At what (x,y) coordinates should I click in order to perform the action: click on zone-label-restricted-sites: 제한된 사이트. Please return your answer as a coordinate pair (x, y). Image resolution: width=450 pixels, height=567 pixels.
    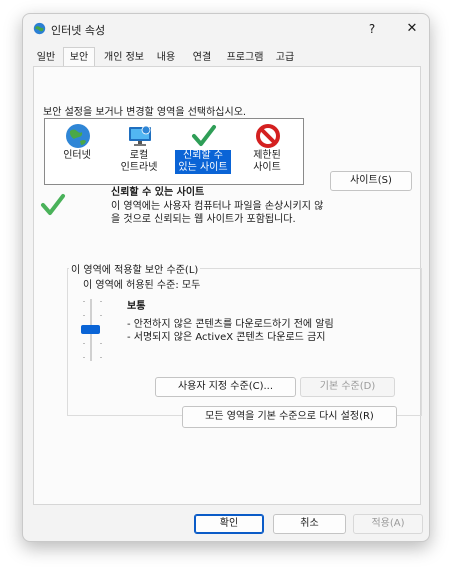
    Looking at the image, I should click on (267, 161).